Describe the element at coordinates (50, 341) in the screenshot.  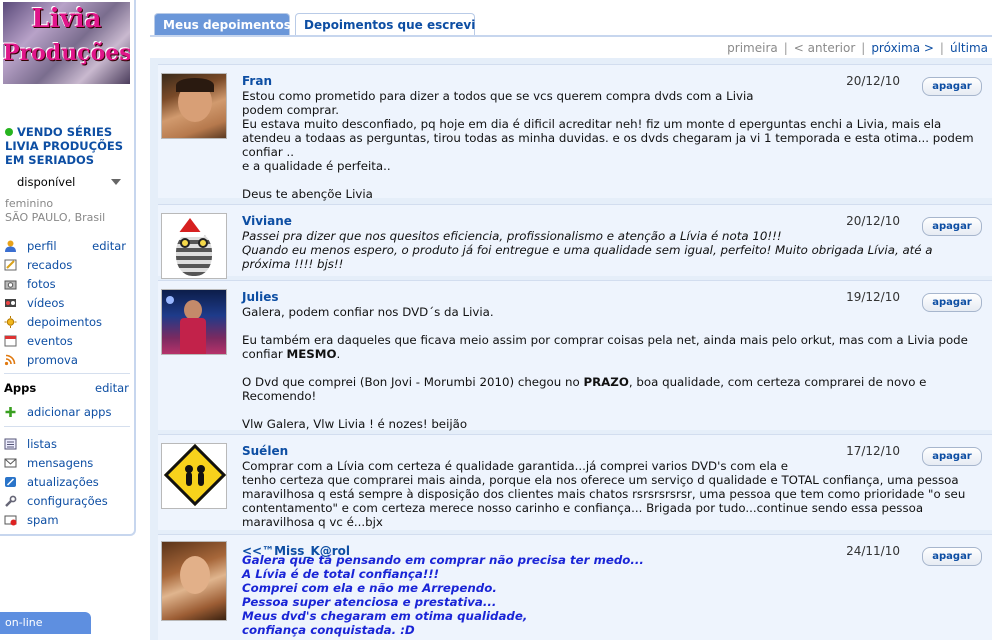
I see `sidebar-item-label: eventos` at that location.